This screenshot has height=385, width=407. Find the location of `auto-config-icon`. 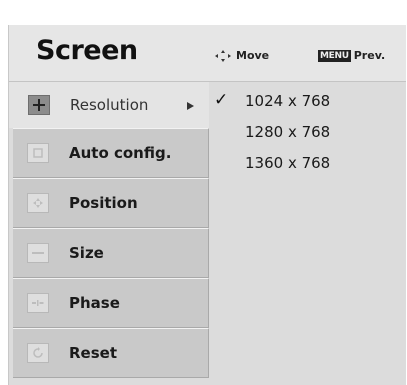

auto-config-icon is located at coordinates (38, 153).